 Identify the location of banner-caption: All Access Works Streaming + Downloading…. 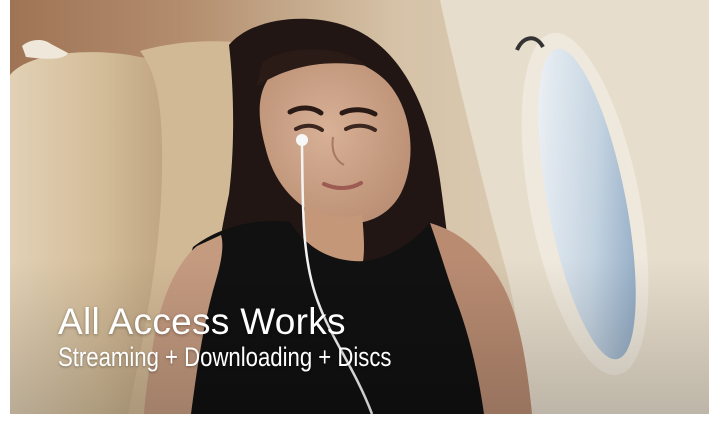
(261, 337).